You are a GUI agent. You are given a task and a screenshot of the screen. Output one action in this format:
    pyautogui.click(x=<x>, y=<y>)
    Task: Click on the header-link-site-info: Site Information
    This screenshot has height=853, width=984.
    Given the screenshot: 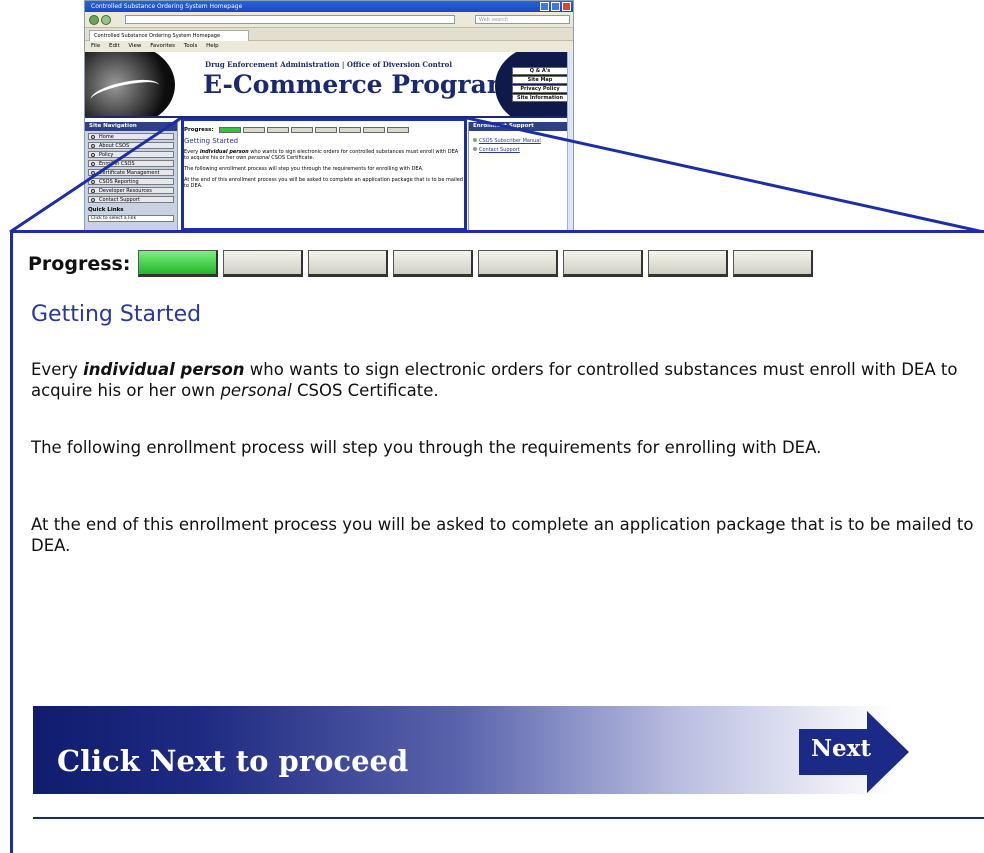 What is the action you would take?
    pyautogui.click(x=540, y=98)
    